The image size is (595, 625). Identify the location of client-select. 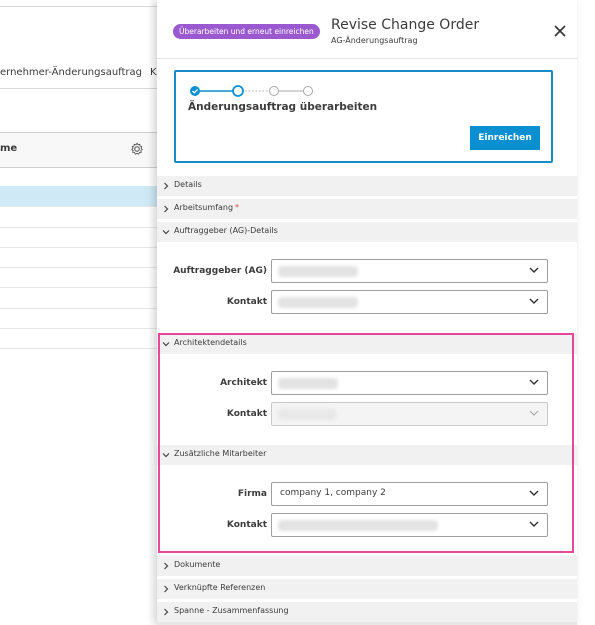
(409, 271).